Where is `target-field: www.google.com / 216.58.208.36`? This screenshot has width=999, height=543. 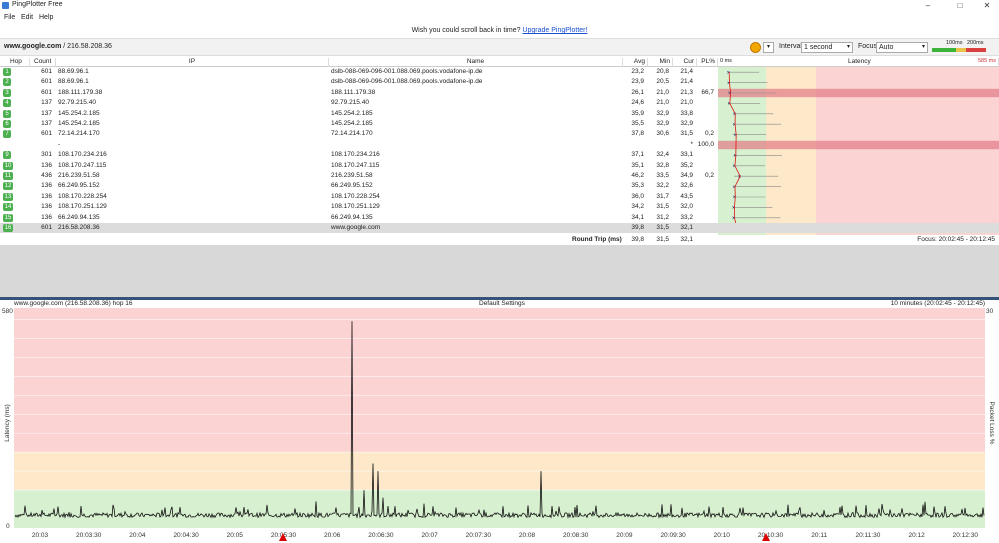 target-field: www.google.com / 216.58.208.36 is located at coordinates (58, 46).